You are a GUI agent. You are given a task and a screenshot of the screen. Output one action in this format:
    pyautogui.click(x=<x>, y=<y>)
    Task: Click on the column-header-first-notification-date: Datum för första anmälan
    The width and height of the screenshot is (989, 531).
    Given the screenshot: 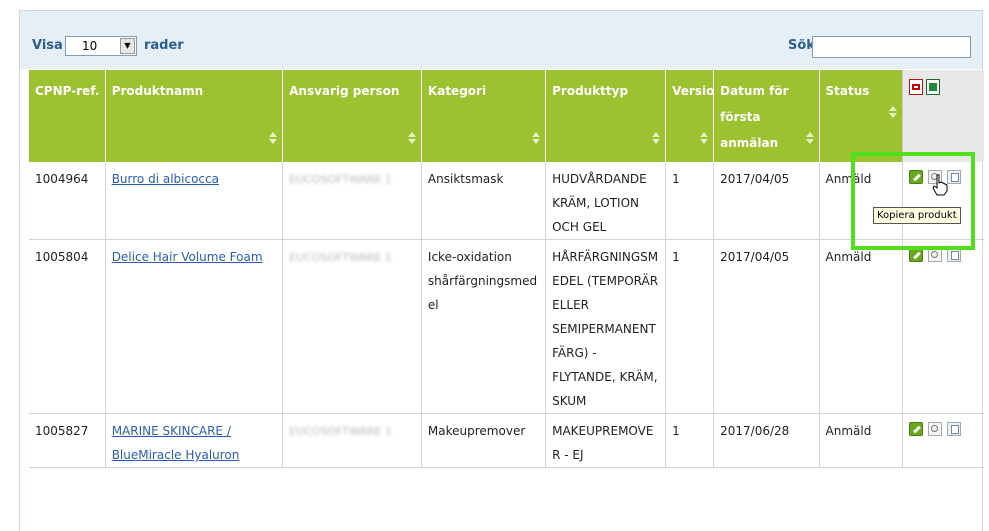 What is the action you would take?
    pyautogui.click(x=766, y=116)
    